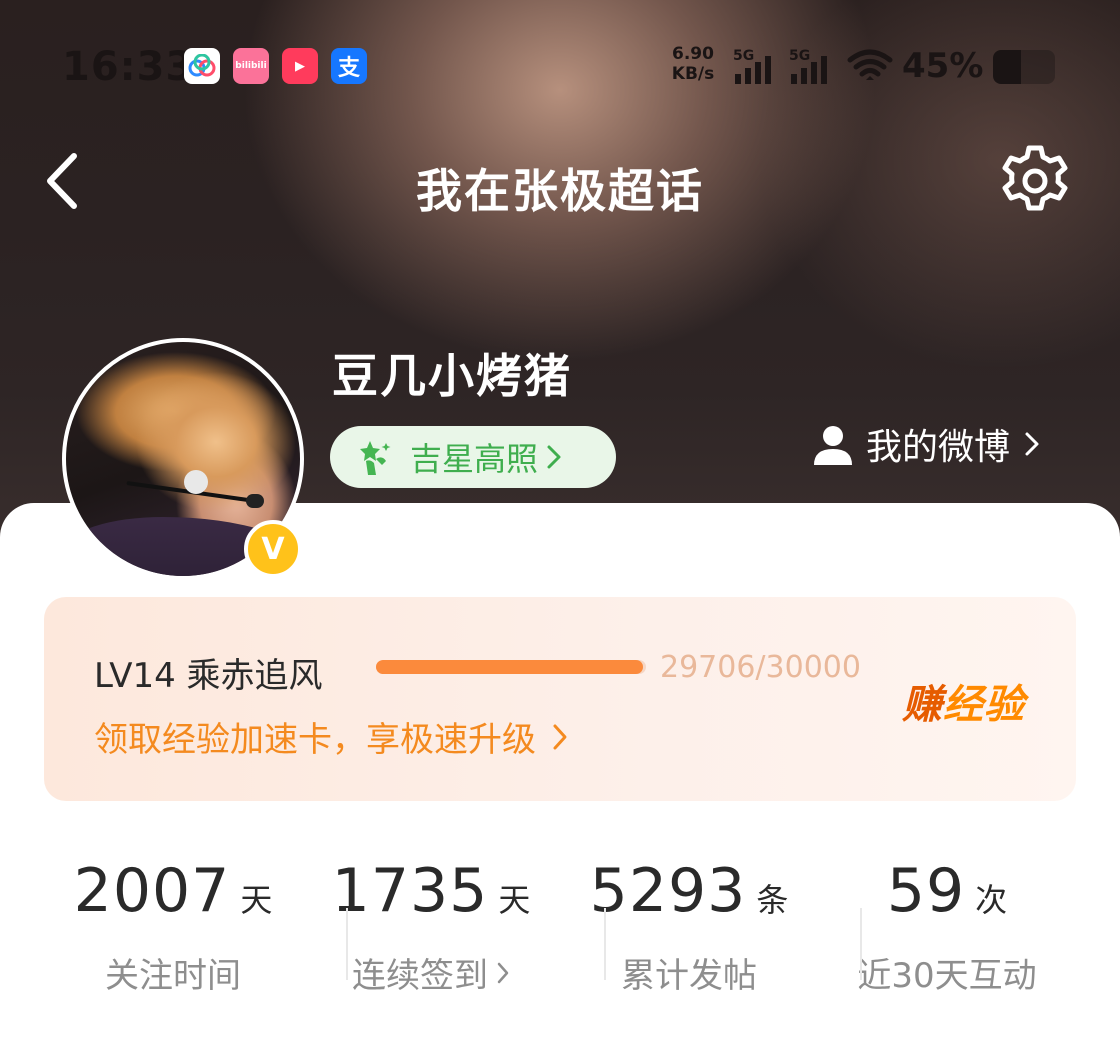 This screenshot has height=1058, width=1120. I want to click on page-title: 我在张极超话, so click(560, 191).